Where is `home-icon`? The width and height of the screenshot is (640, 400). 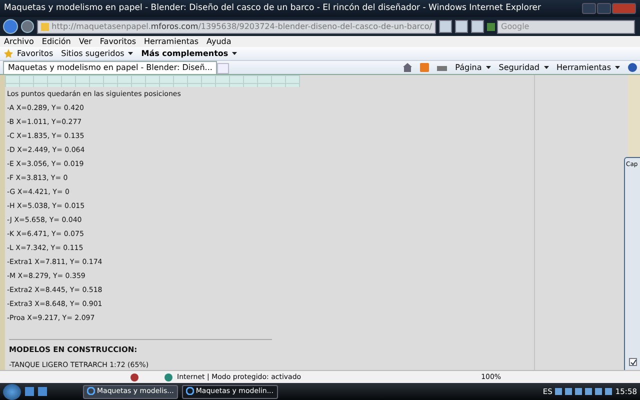
home-icon is located at coordinates (407, 67).